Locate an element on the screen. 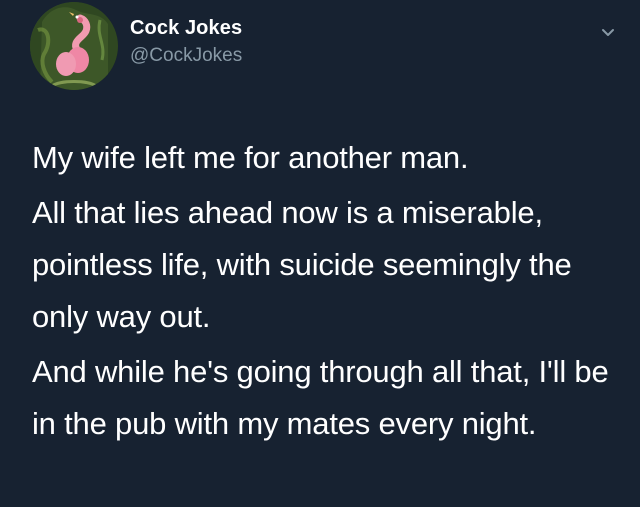 This screenshot has width=640, height=507. display-name: Cock Jokes is located at coordinates (186, 28).